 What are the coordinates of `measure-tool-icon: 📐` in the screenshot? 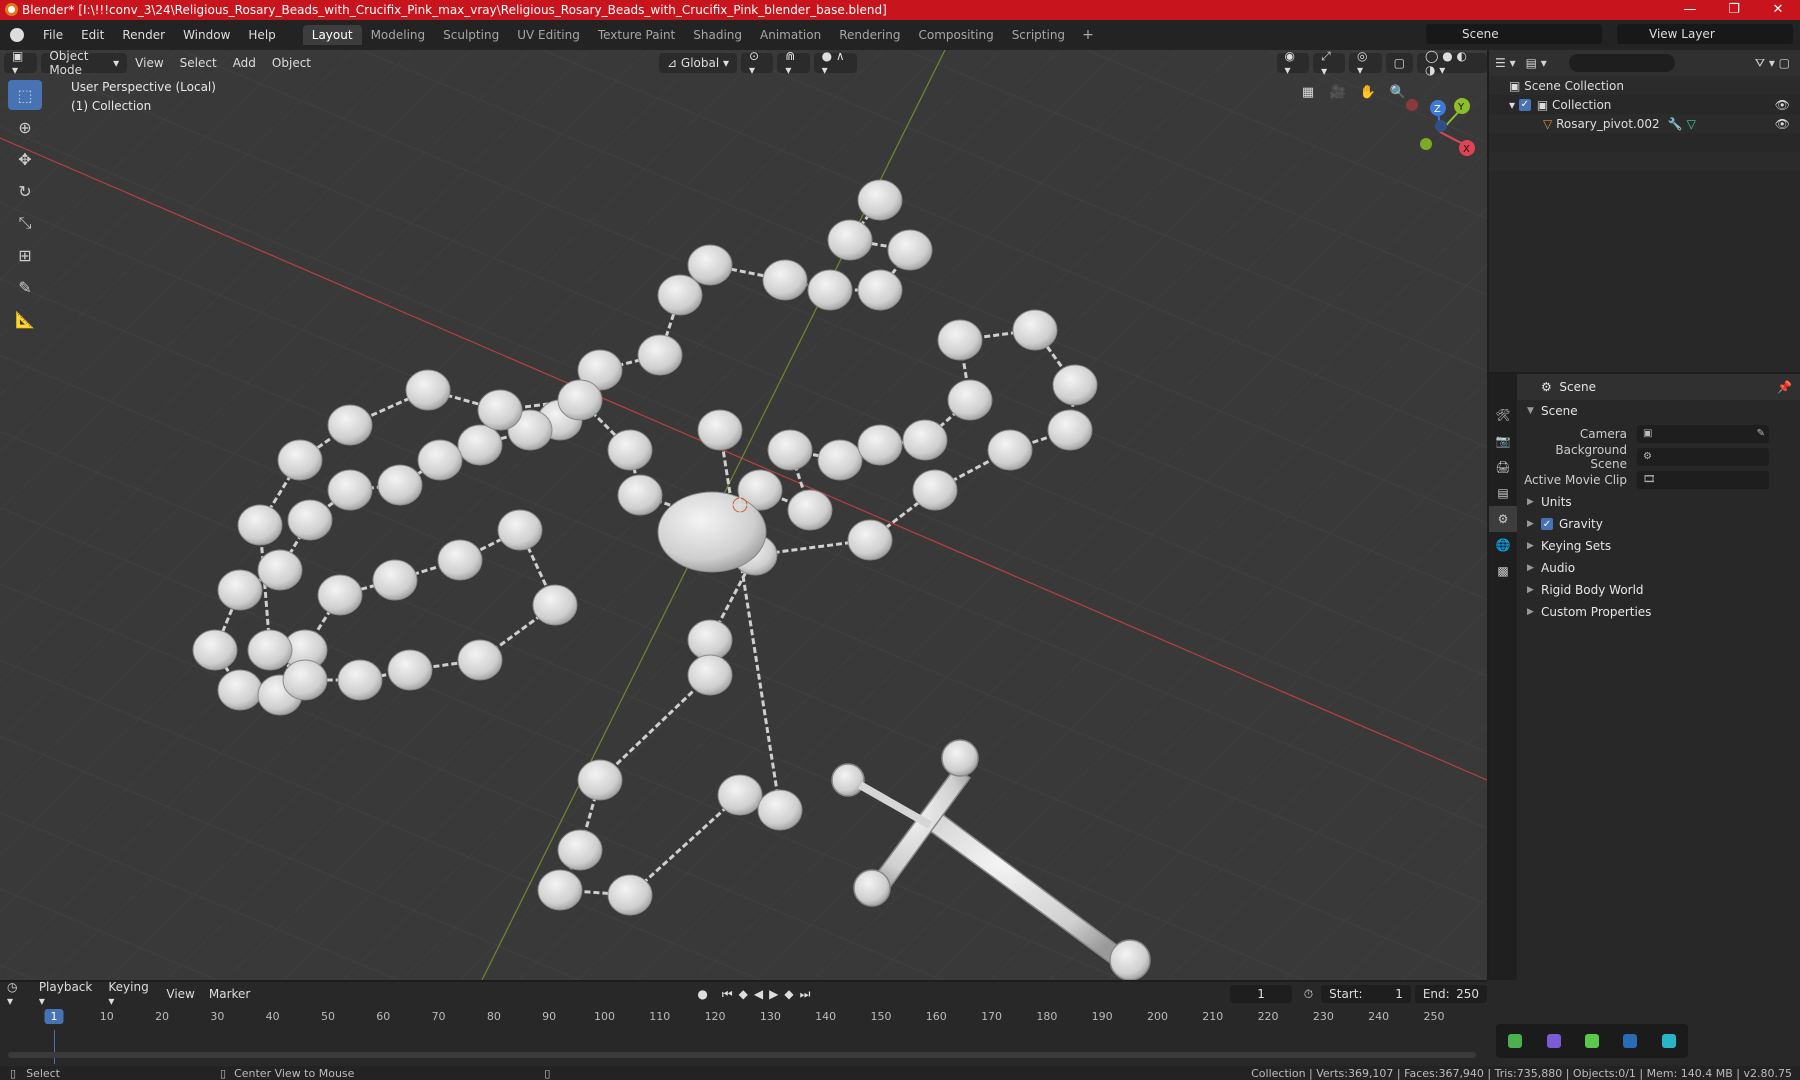 It's located at (25, 319).